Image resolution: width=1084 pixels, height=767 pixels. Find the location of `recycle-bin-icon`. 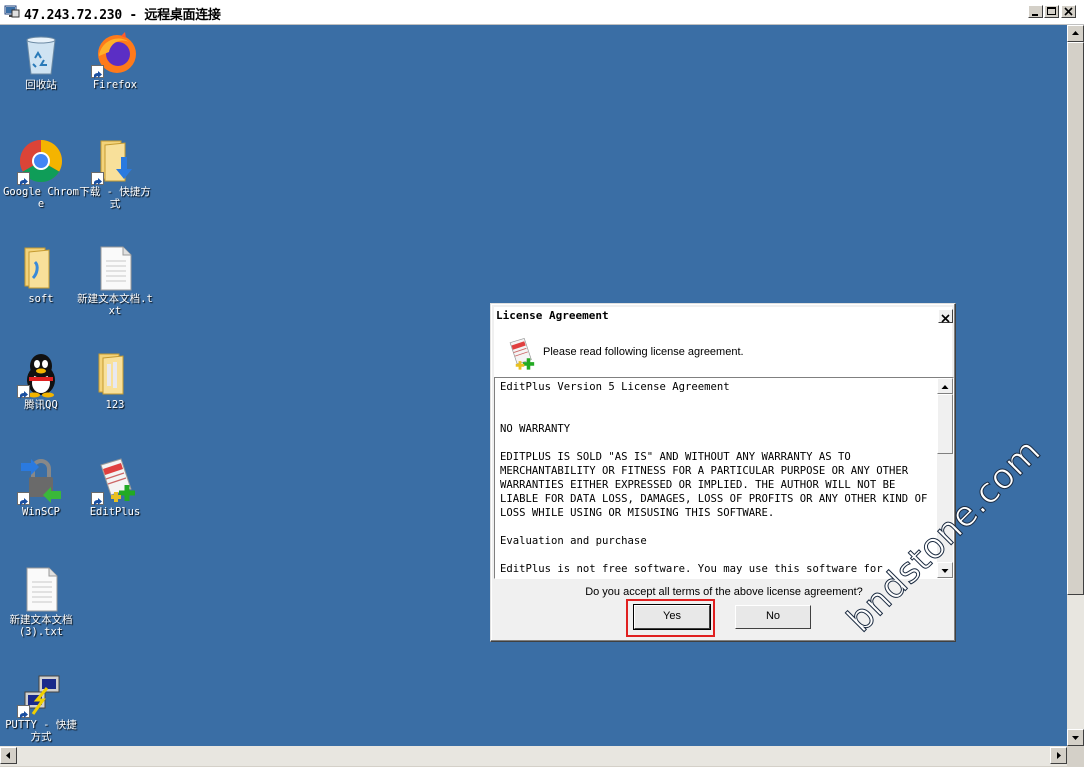

recycle-bin-icon is located at coordinates (41, 54).